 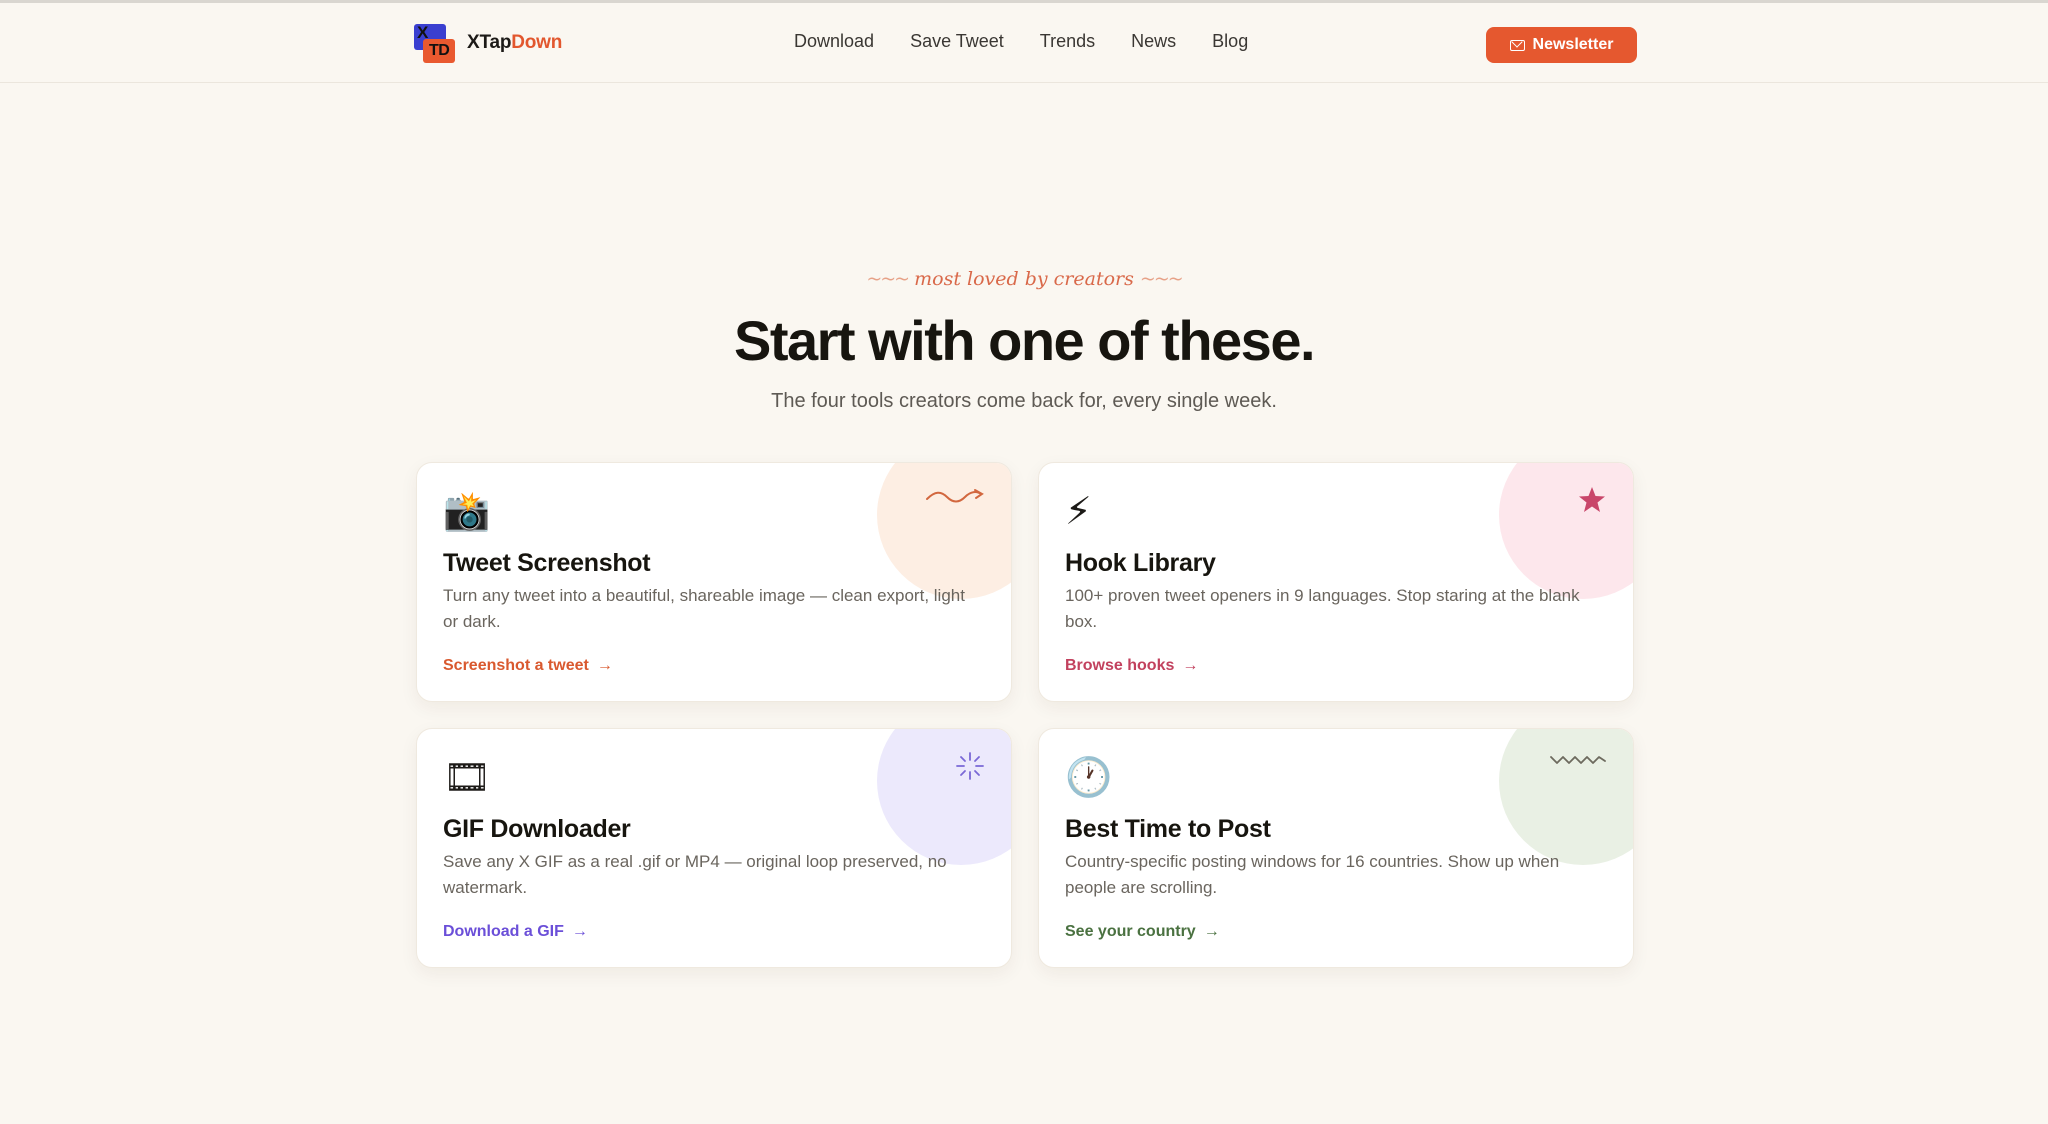 I want to click on logo-icon: X TD, so click(x=434, y=43).